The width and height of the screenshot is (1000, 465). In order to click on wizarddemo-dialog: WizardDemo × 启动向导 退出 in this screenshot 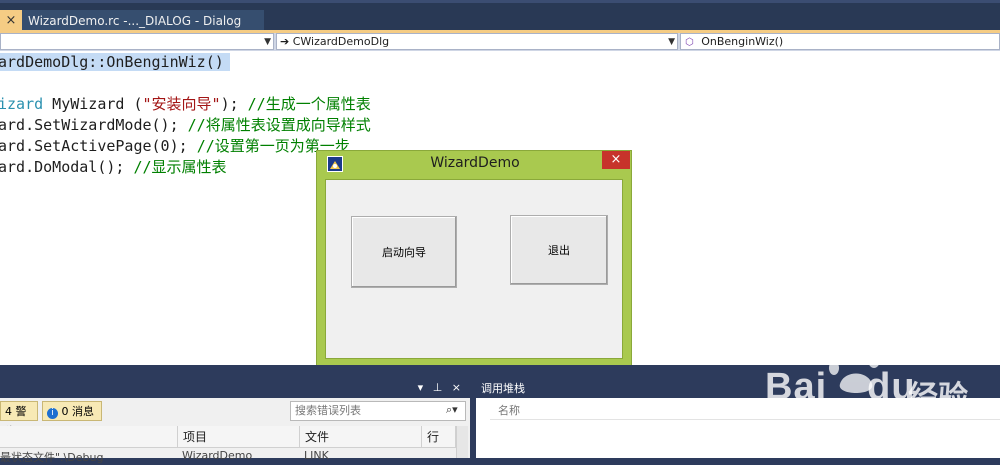, I will do `click(474, 258)`.